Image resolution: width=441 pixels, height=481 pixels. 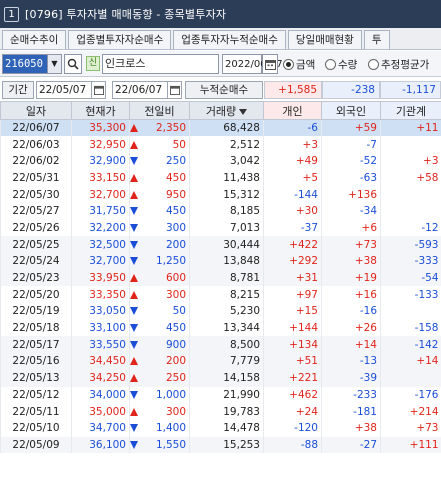 What do you see at coordinates (159, 110) in the screenshot?
I see `col-change: 전일비` at bounding box center [159, 110].